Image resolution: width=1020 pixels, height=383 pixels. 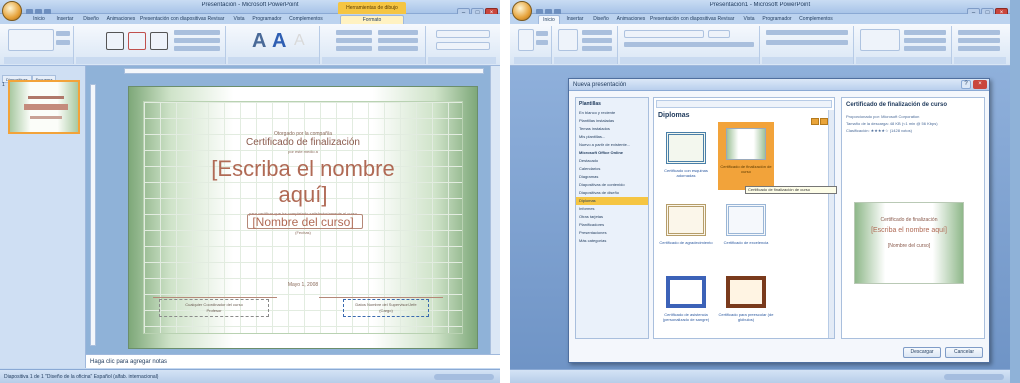 I want to click on nav-item: Más categorías, so click(x=612, y=241).